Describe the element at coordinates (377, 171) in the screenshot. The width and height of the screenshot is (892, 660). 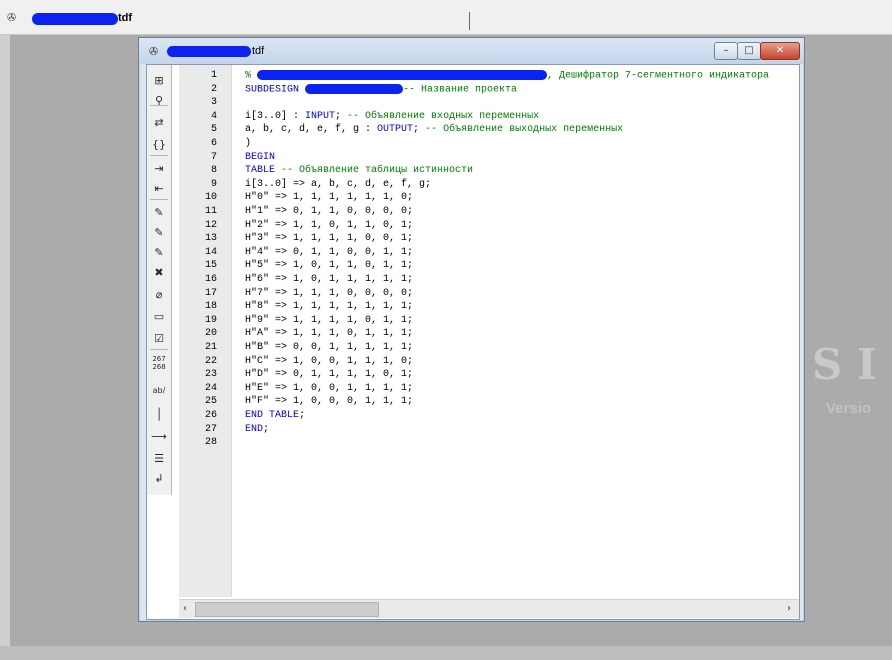
I see `code-comment: -- Объявление таблицы истинности` at that location.